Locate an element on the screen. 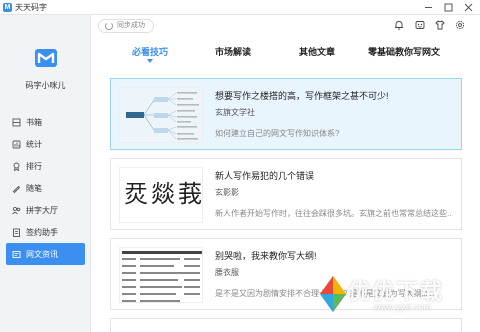 Image resolution: width=480 pixels, height=332 pixels. top-toolbar: 同步成功 is located at coordinates (286, 26).